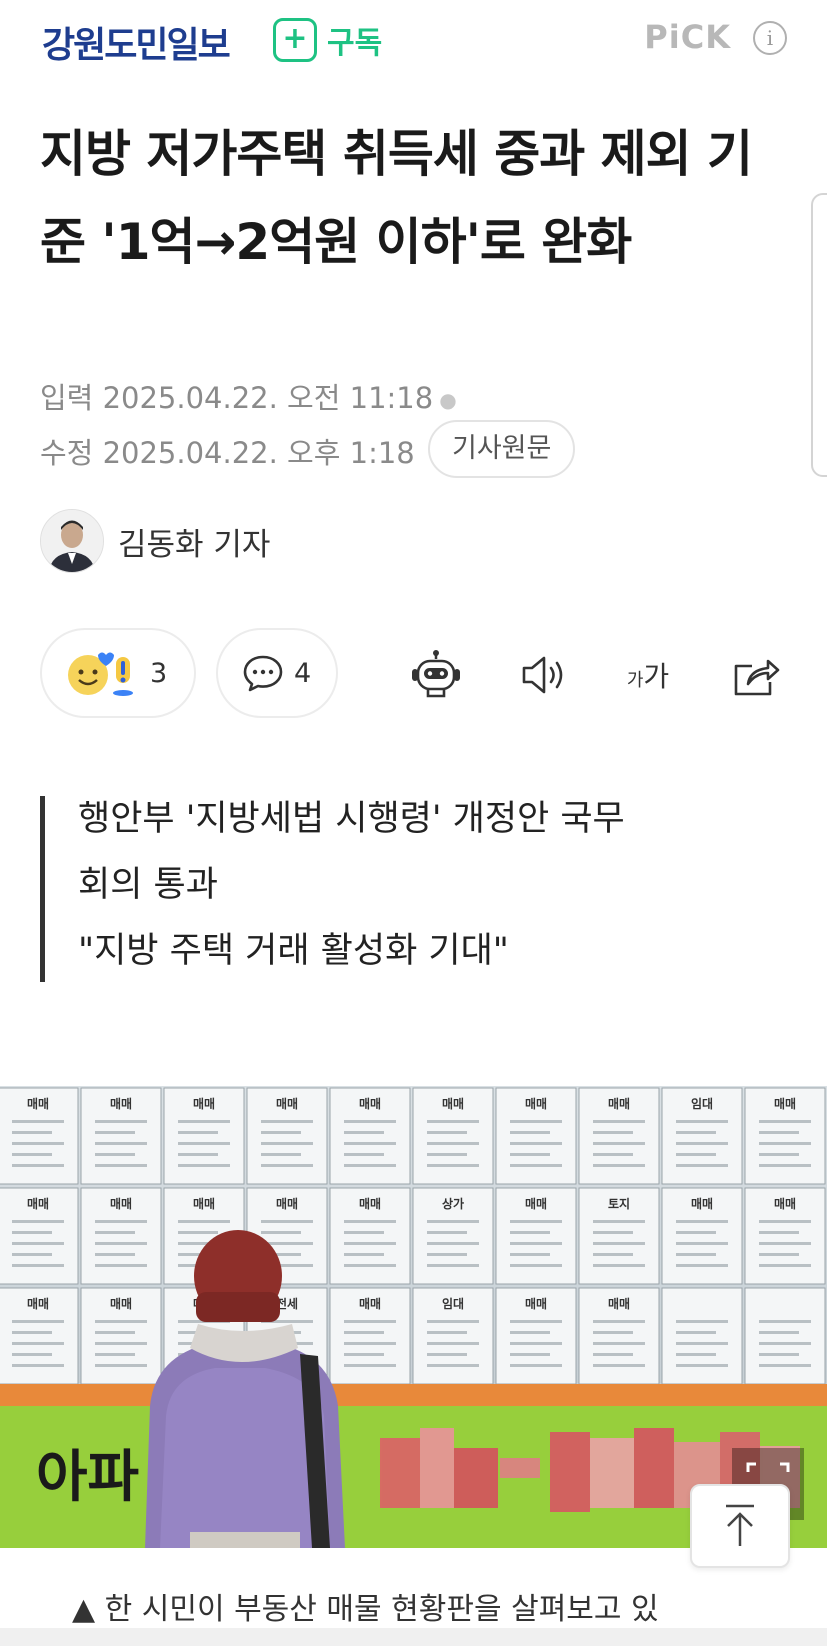 This screenshot has width=827, height=1646. I want to click on subscribe-button: + 구독, so click(327, 40).